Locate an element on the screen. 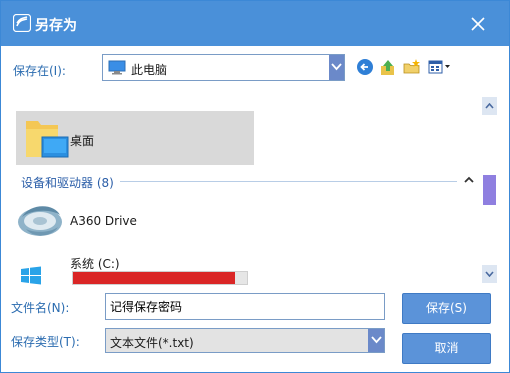  drive-usage-bar is located at coordinates (160, 278).